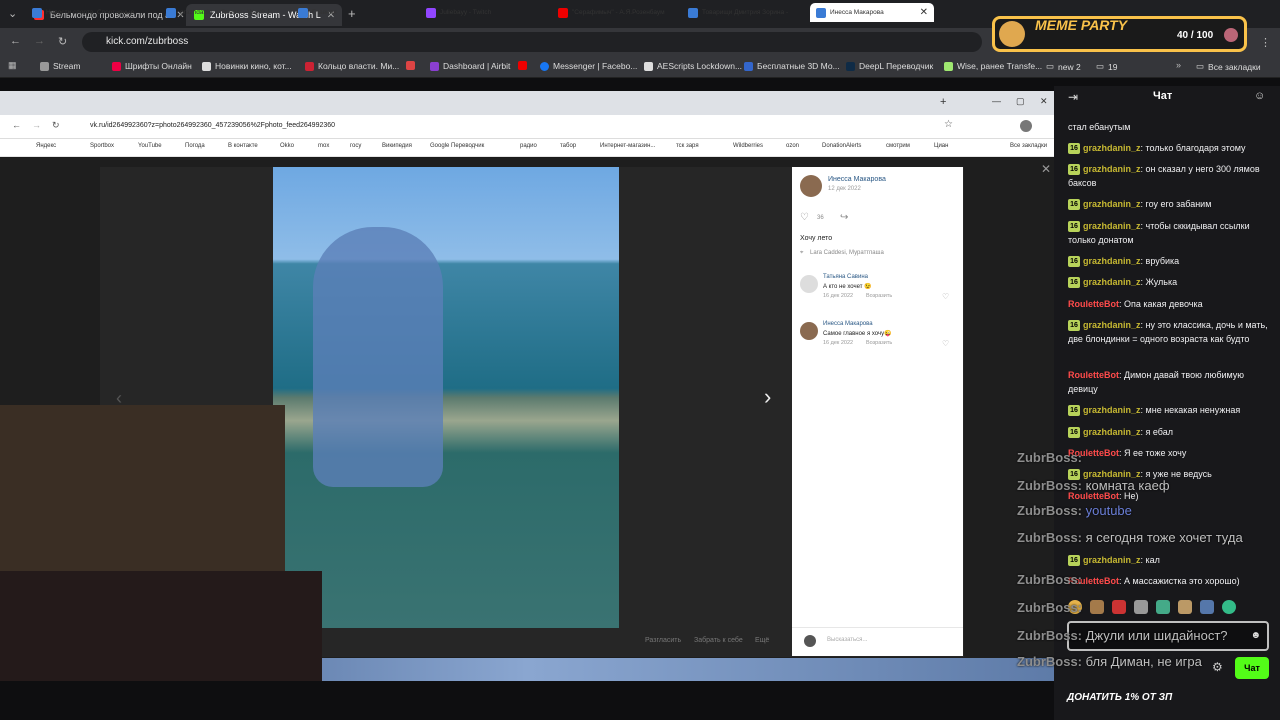  I want to click on bookmark-item: тск заря, so click(687, 146).